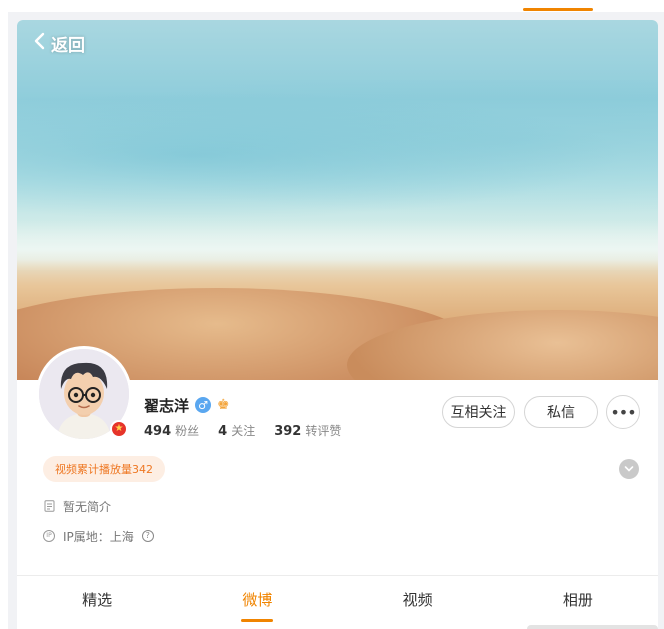 The image size is (664, 629). I want to click on interactions-label: 转评赞, so click(323, 431).